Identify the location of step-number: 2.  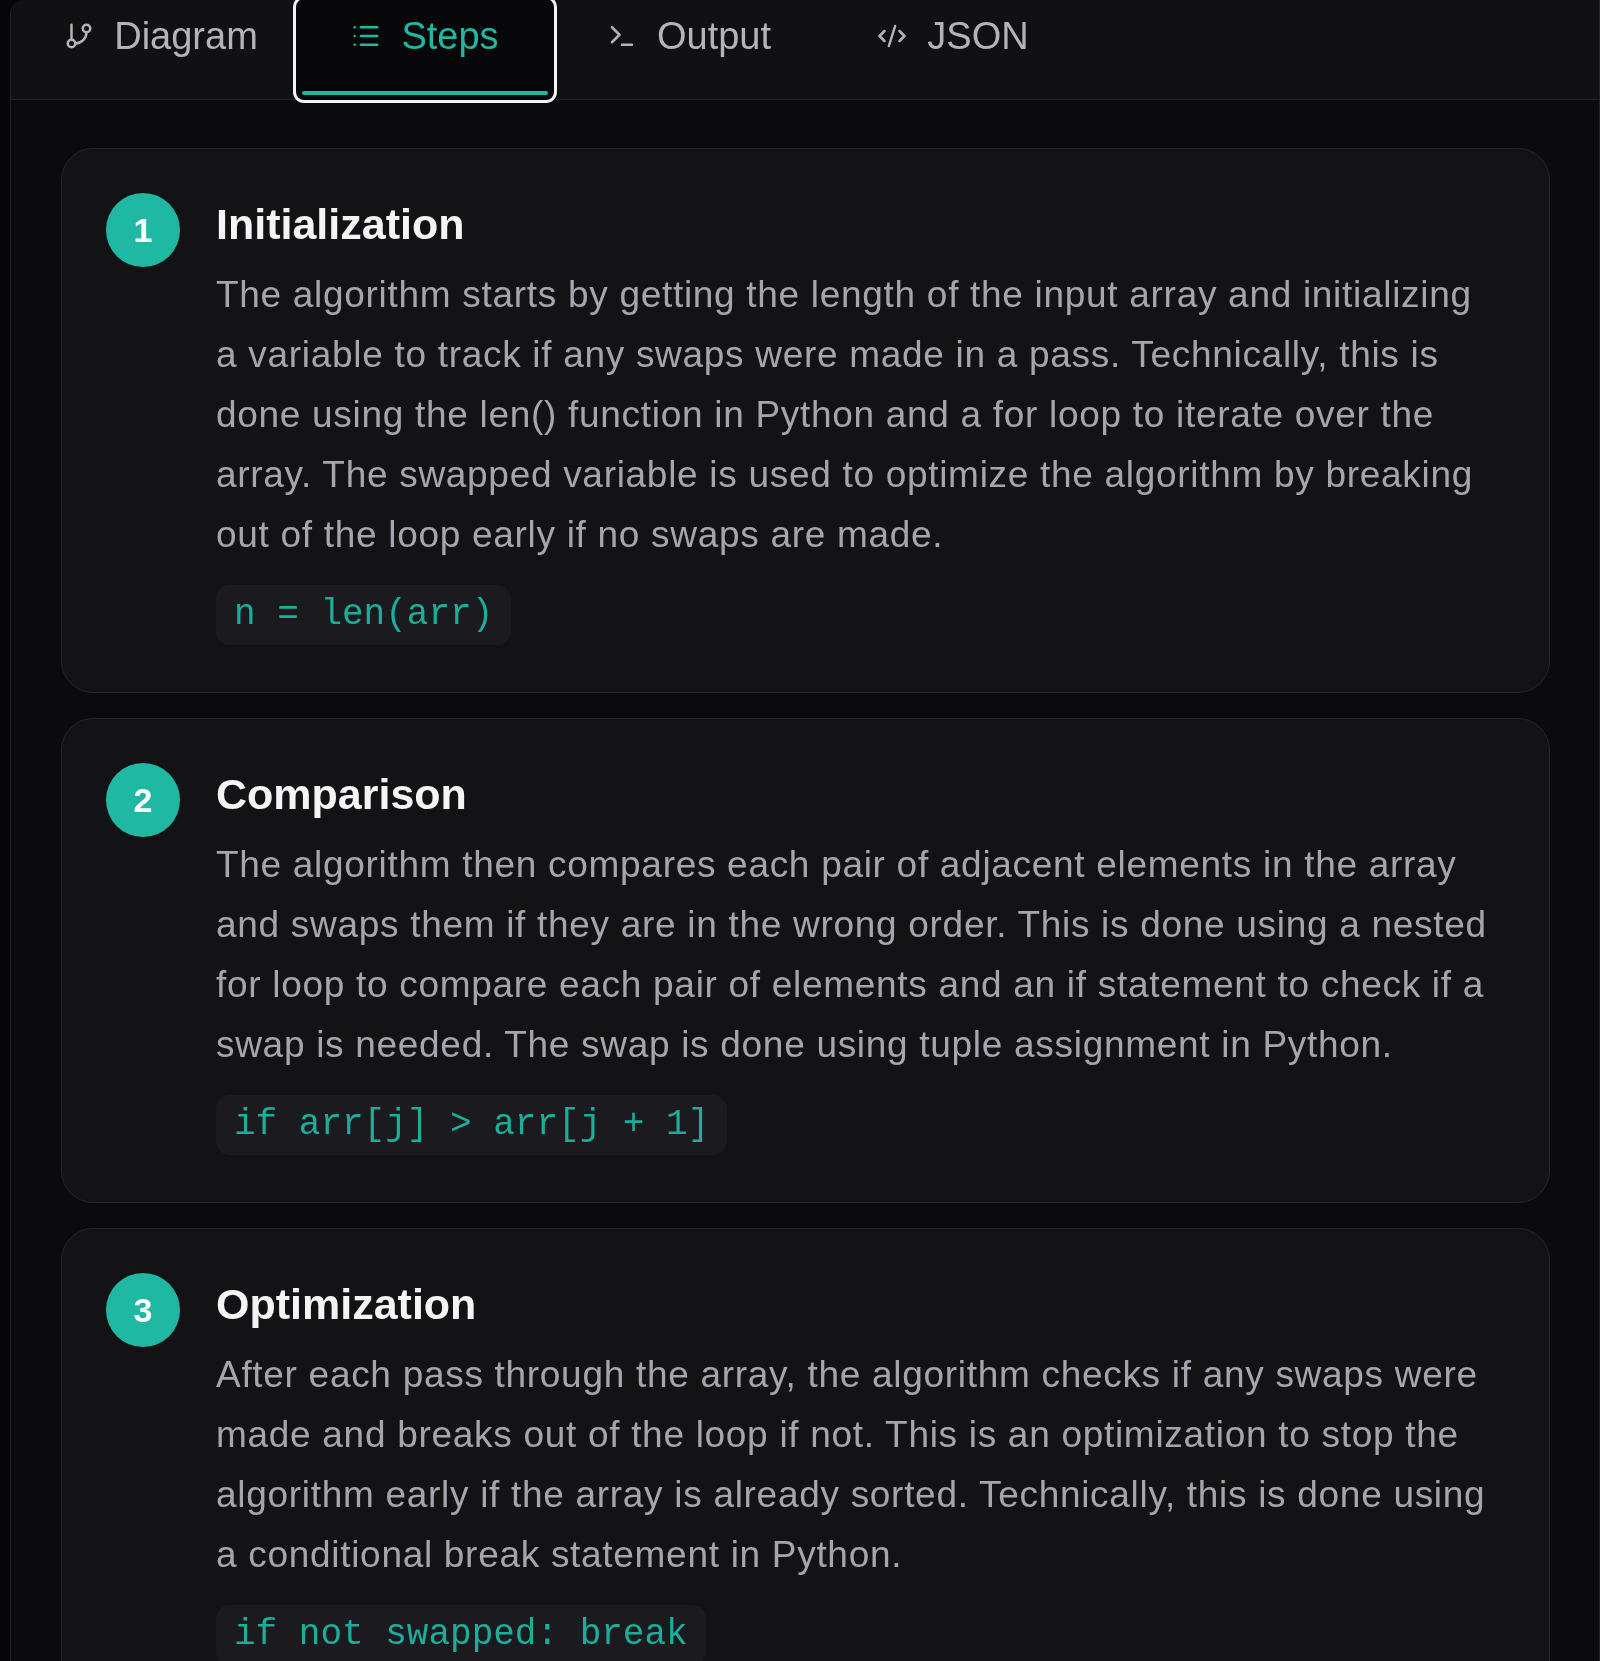
(143, 800).